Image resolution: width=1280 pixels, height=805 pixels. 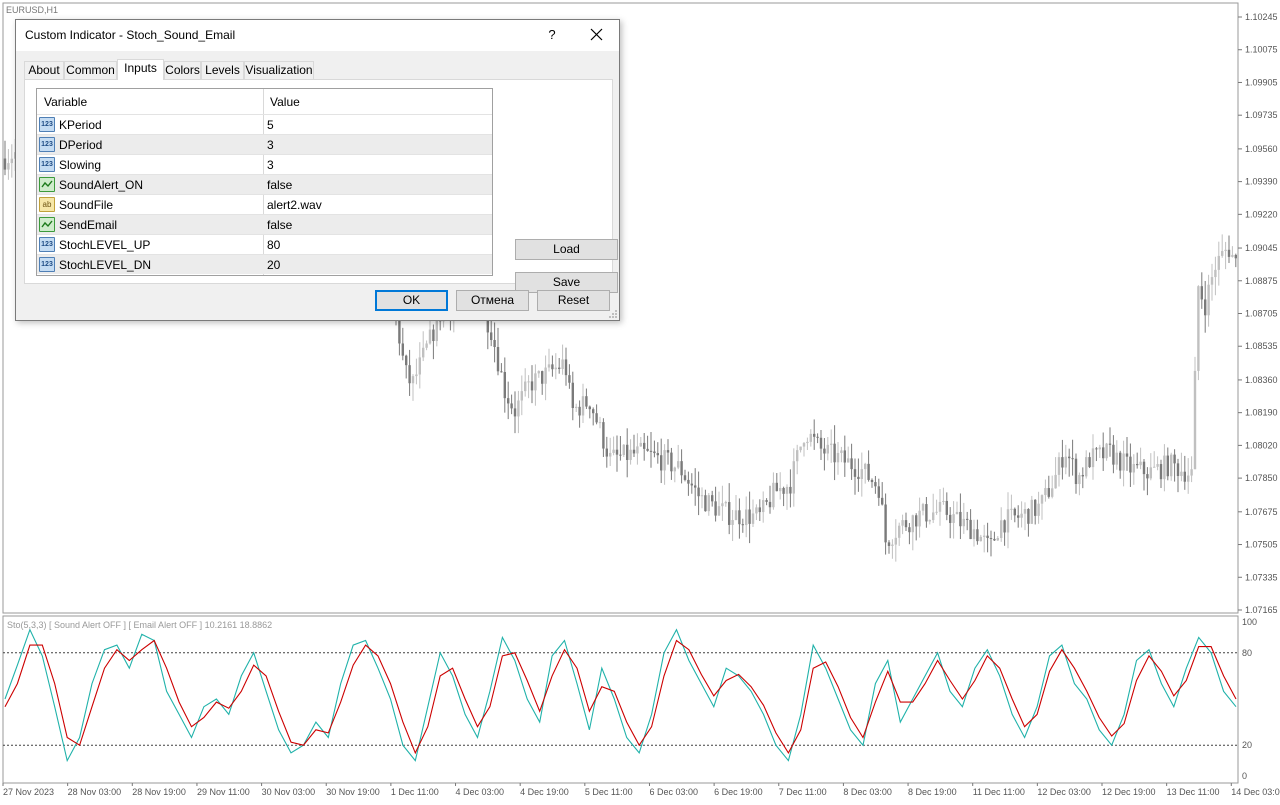 What do you see at coordinates (264, 164) in the screenshot?
I see `input-row-slowing: 123 Slowing 3` at bounding box center [264, 164].